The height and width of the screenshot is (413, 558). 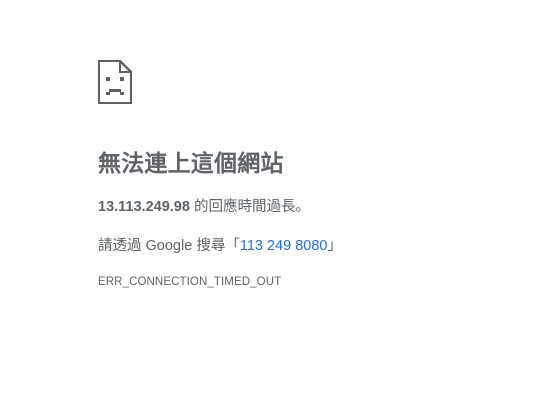 I want to click on search-suggestion: 請透過 Google 搜尋「113 249 8080」, so click(x=318, y=246).